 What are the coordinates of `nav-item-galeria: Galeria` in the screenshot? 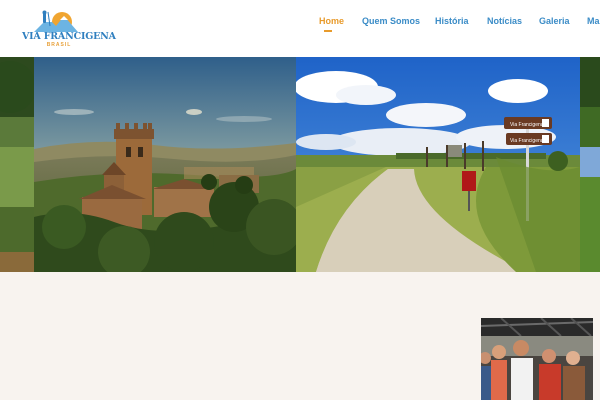 It's located at (554, 21).